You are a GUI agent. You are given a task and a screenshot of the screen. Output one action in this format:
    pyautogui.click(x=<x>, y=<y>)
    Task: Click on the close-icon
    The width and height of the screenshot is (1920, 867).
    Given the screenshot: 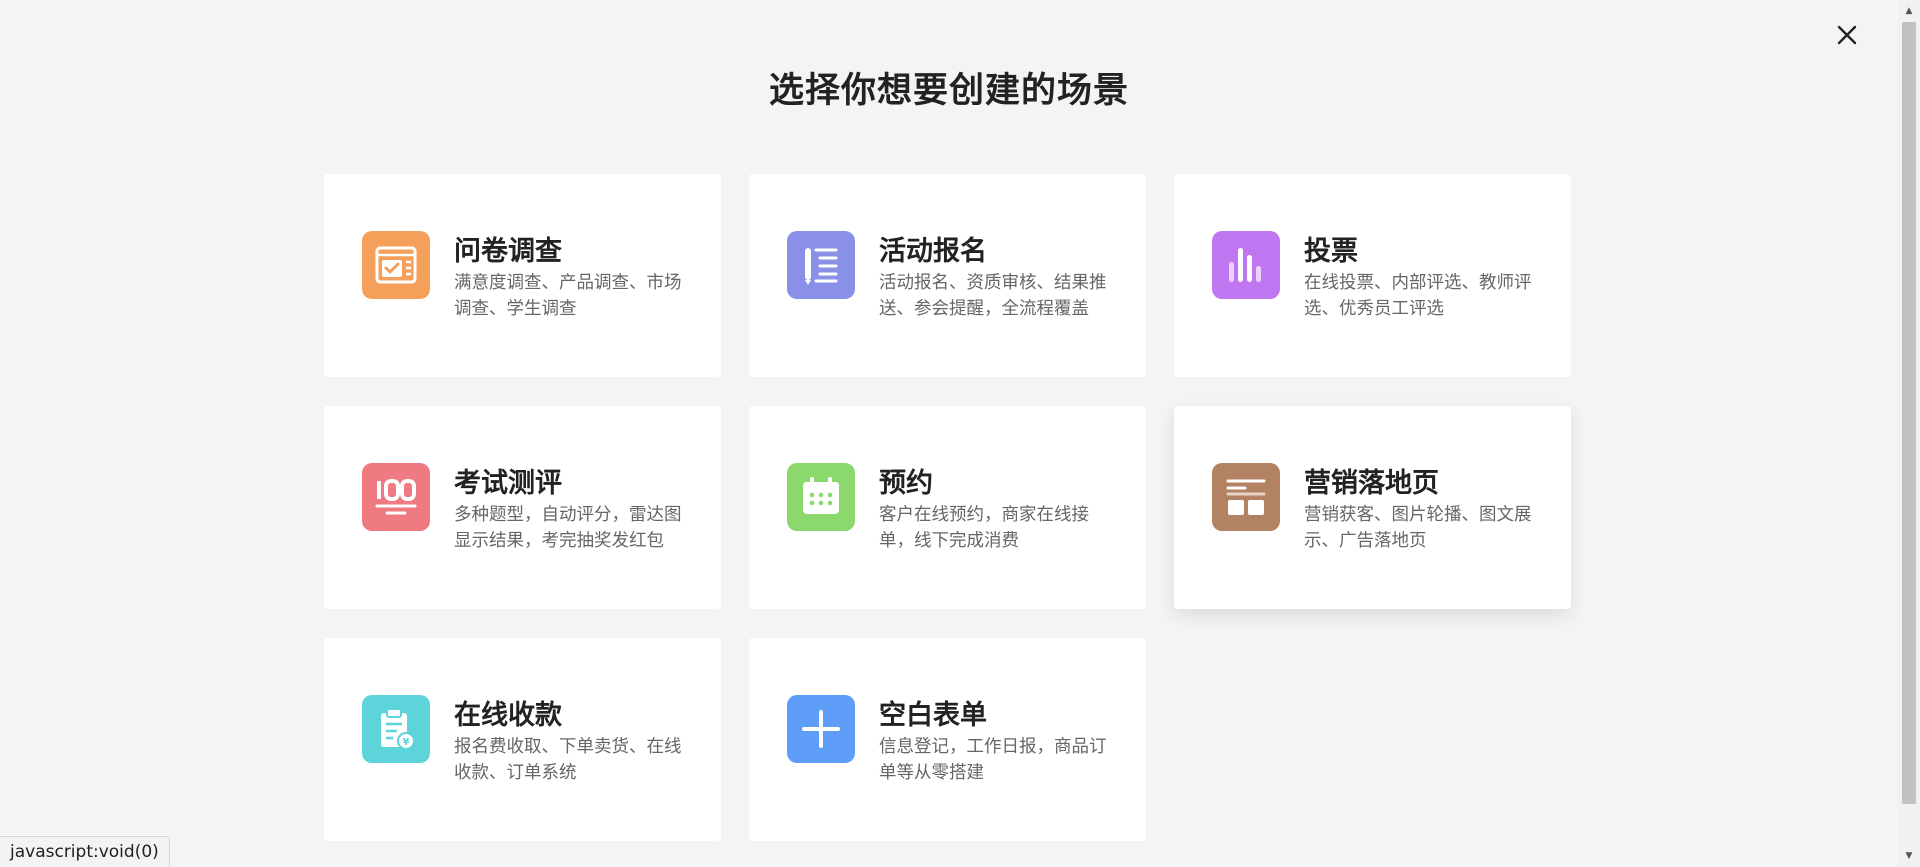 What is the action you would take?
    pyautogui.click(x=1847, y=37)
    